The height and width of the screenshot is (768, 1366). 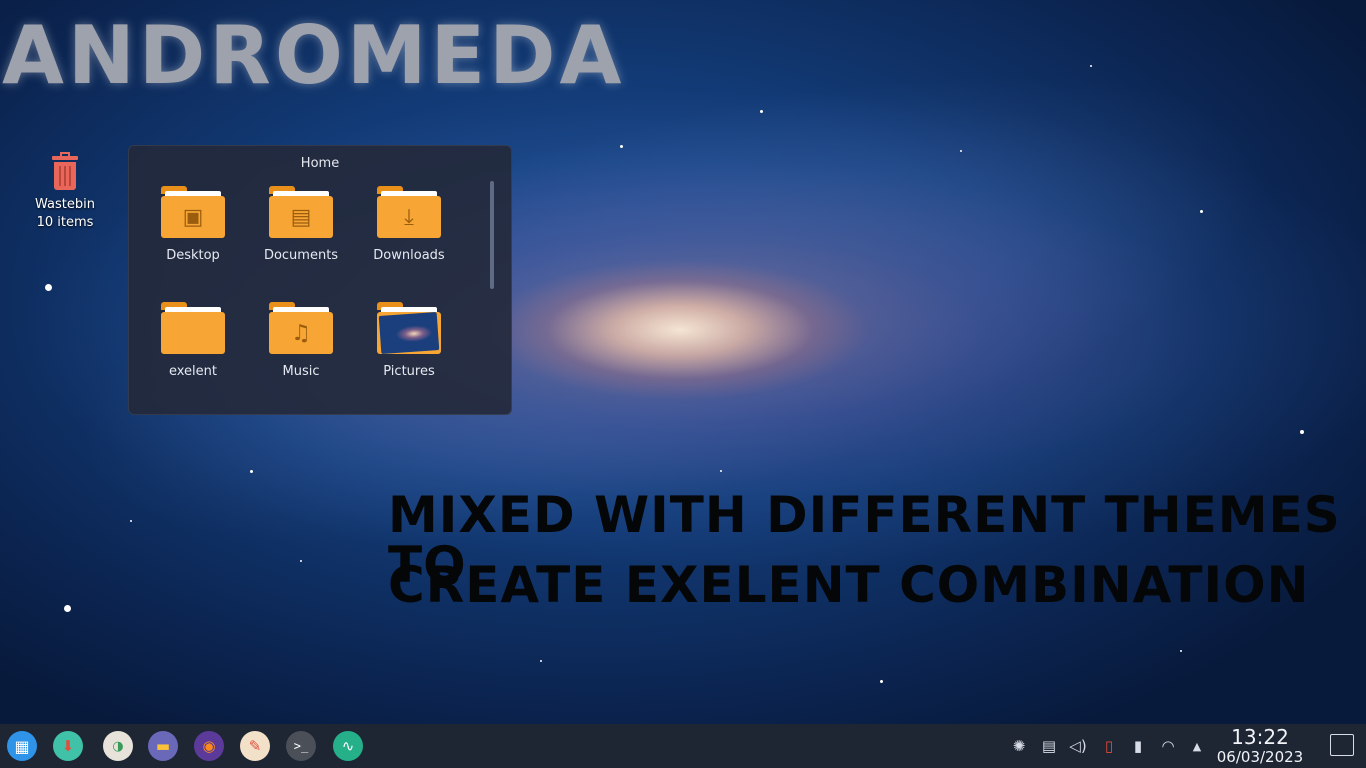 What do you see at coordinates (1078, 746) in the screenshot?
I see `volume-icon: ◁)` at bounding box center [1078, 746].